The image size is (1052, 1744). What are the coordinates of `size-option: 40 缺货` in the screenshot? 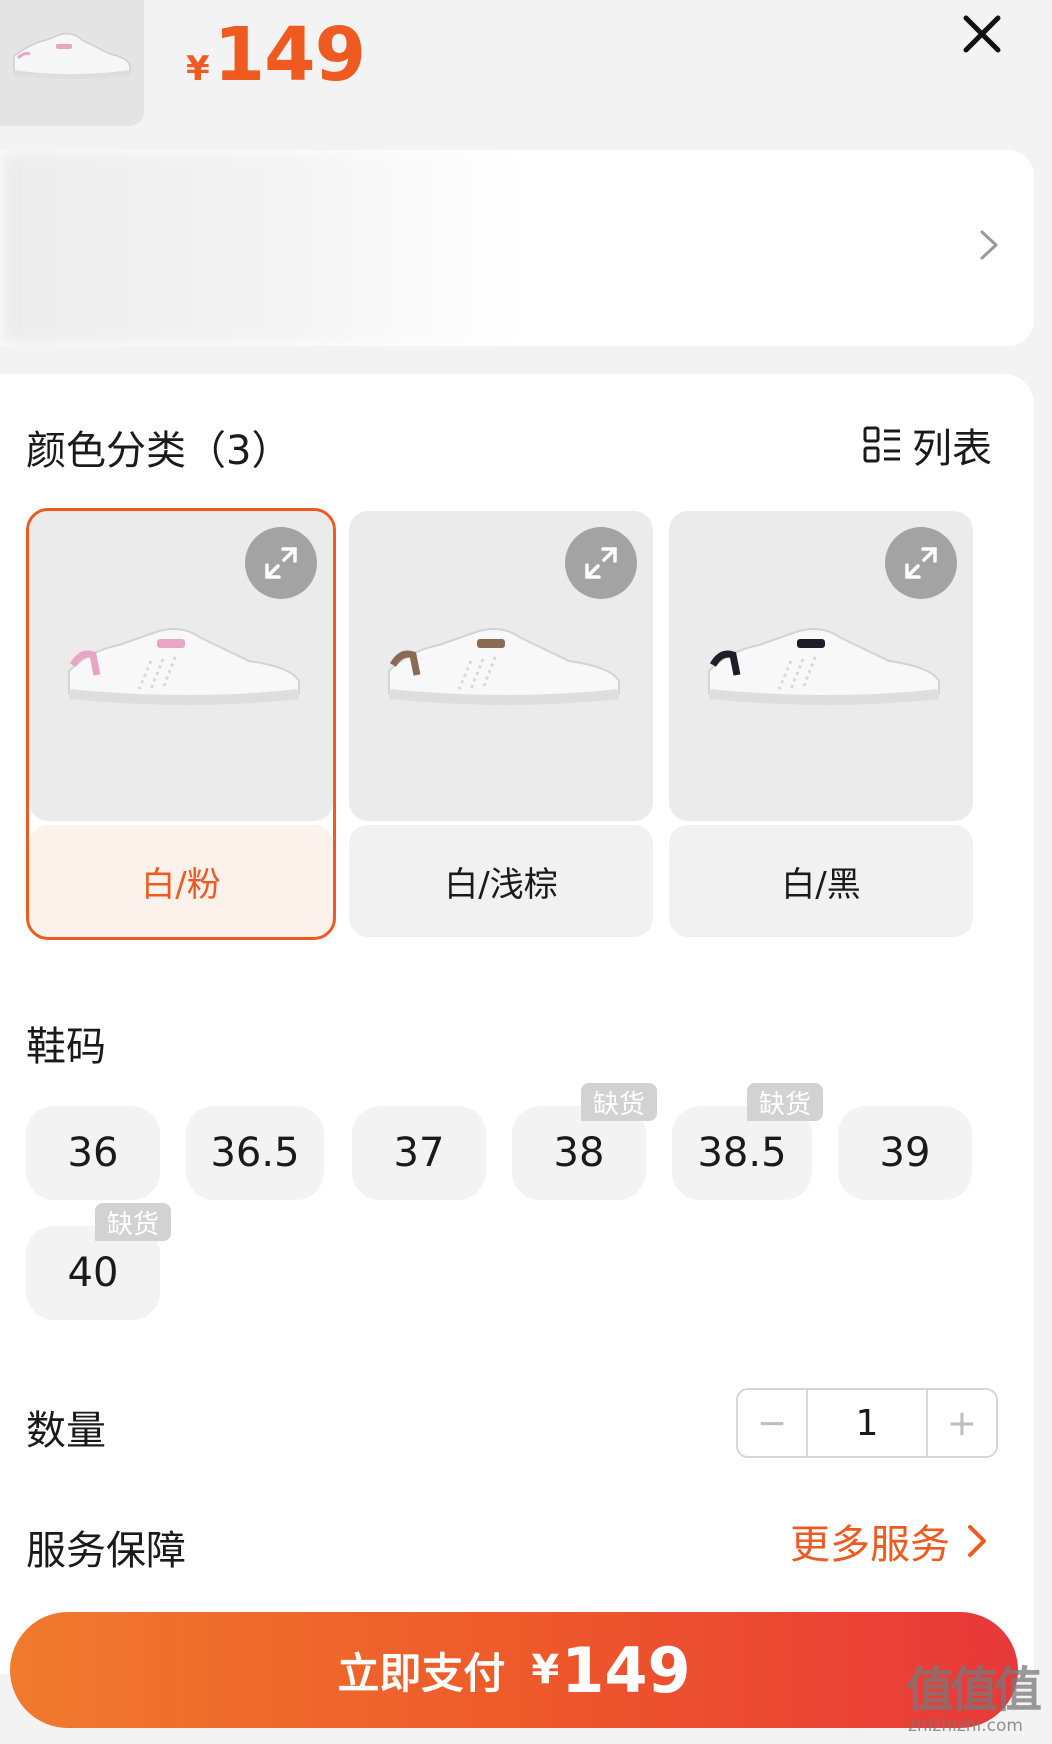 It's located at (98, 1261).